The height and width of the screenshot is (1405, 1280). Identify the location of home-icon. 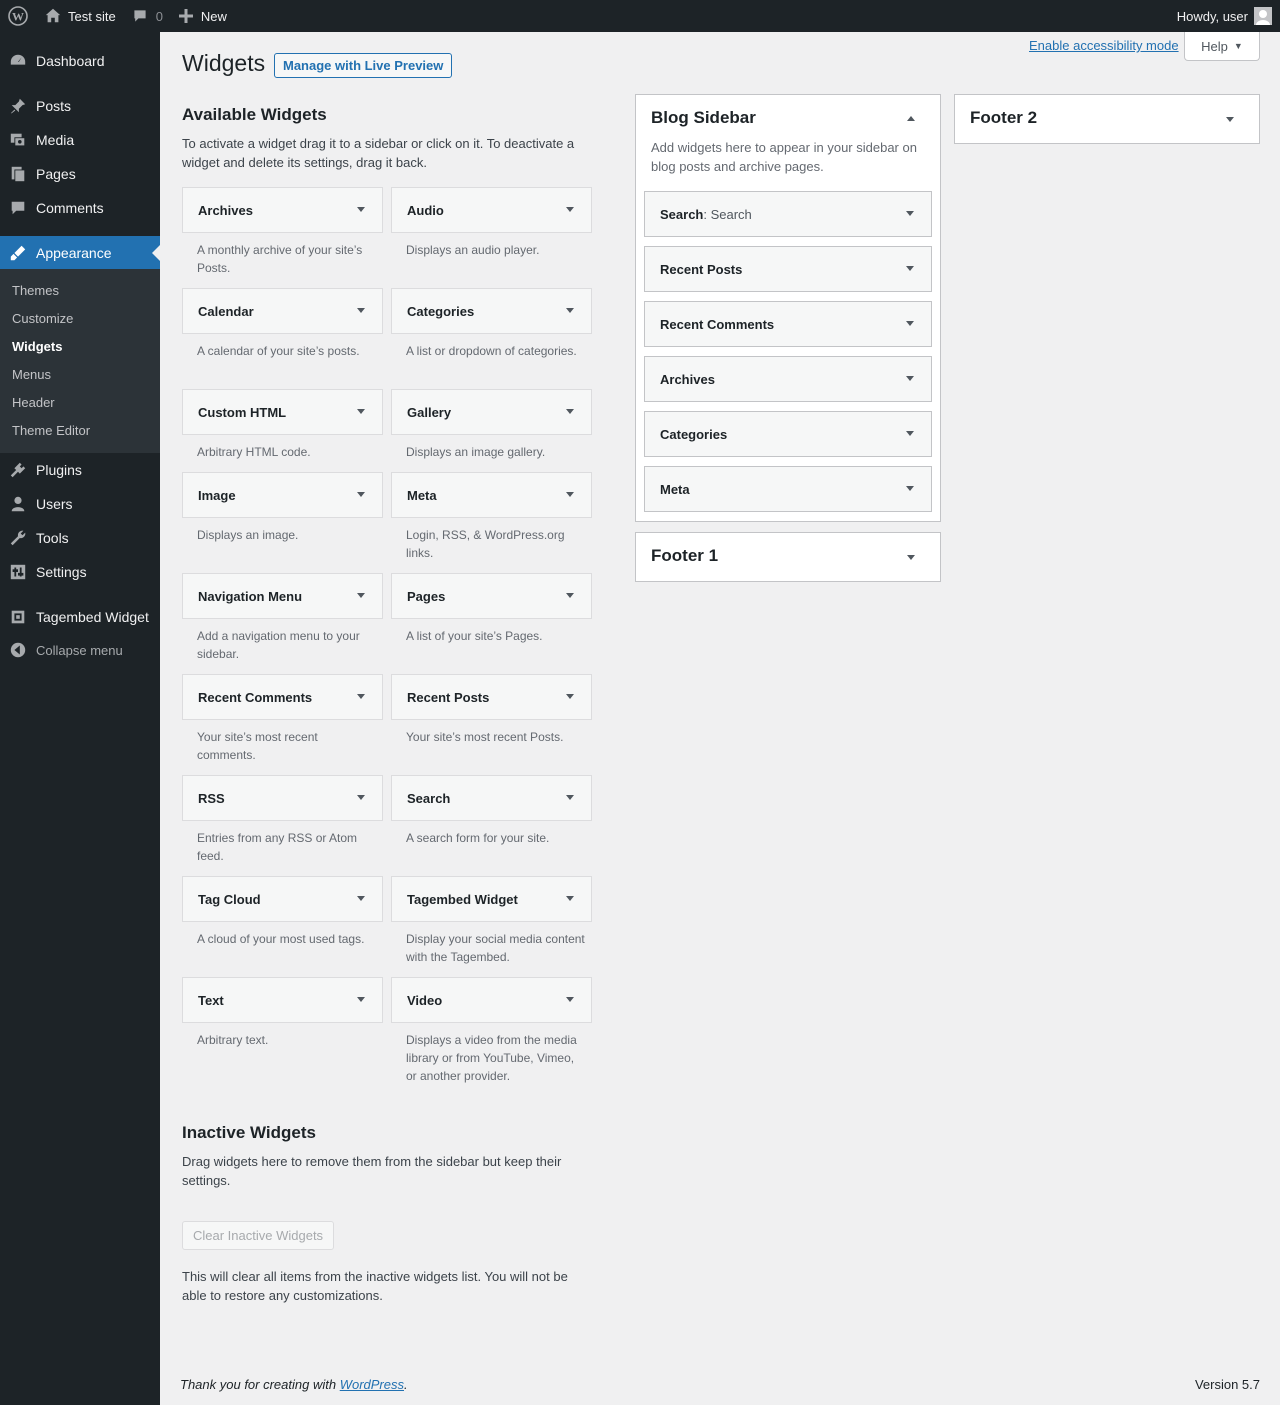
(53, 15).